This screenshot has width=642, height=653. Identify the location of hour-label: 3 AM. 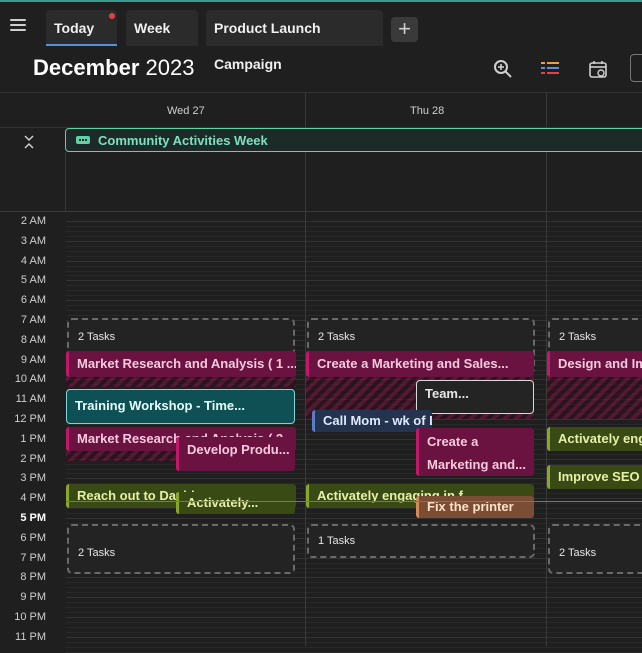
(33, 240).